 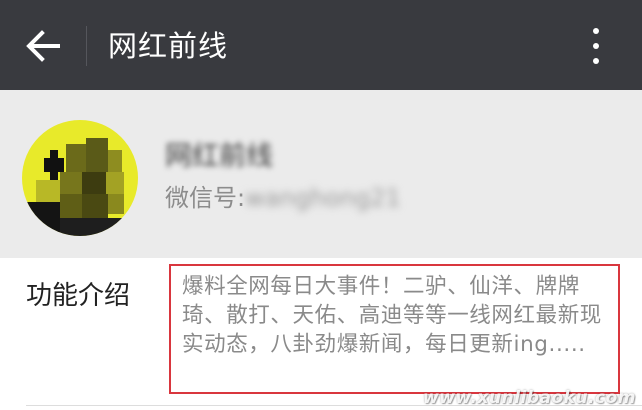 I want to click on account-name: 网红前线, so click(x=219, y=156).